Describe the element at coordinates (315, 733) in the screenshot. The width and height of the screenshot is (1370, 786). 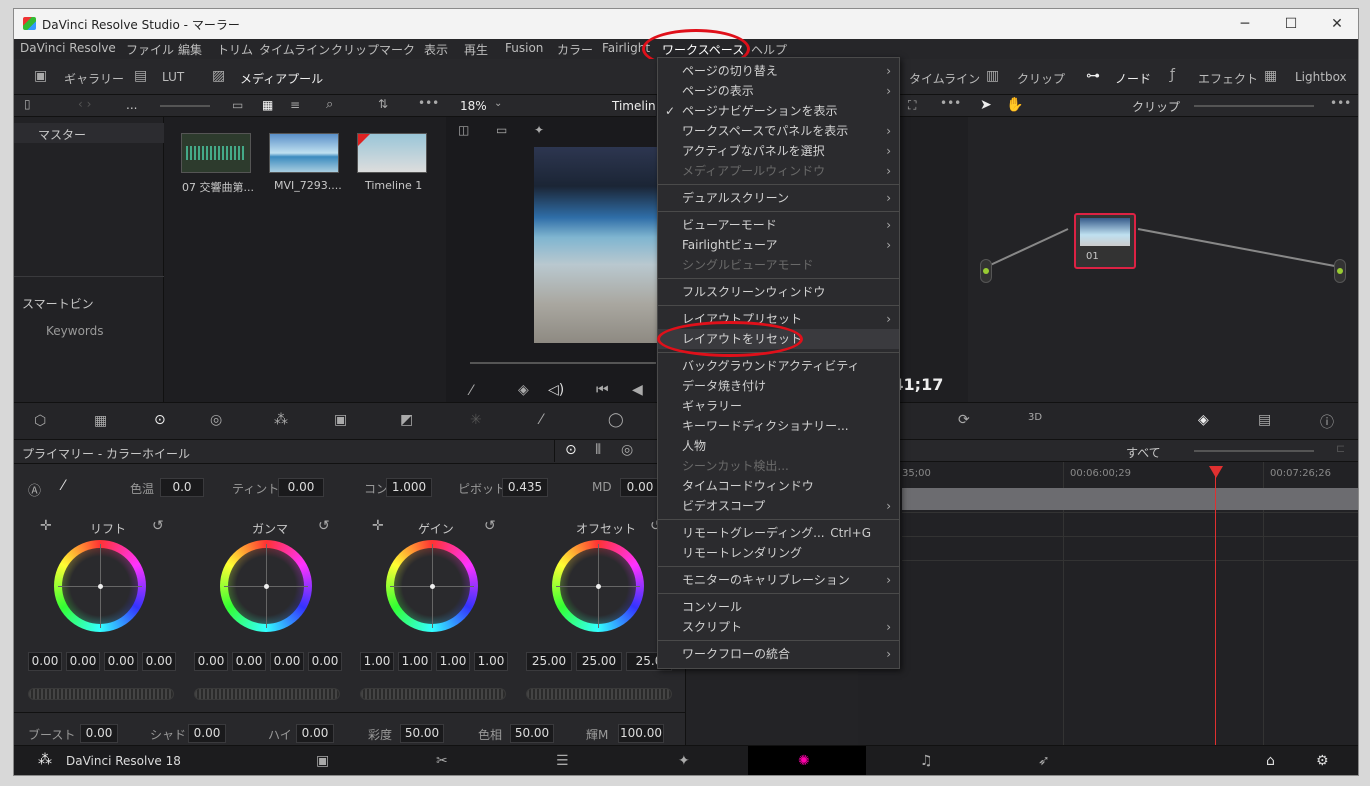
I see `highlight-field: 0.00` at that location.